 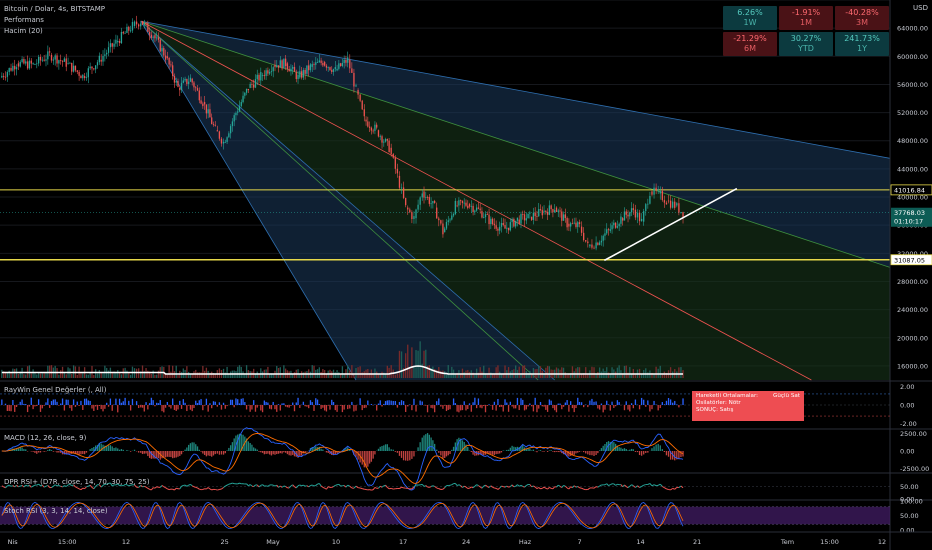 I want to click on indicator-performance-label: Performans, so click(x=24, y=20).